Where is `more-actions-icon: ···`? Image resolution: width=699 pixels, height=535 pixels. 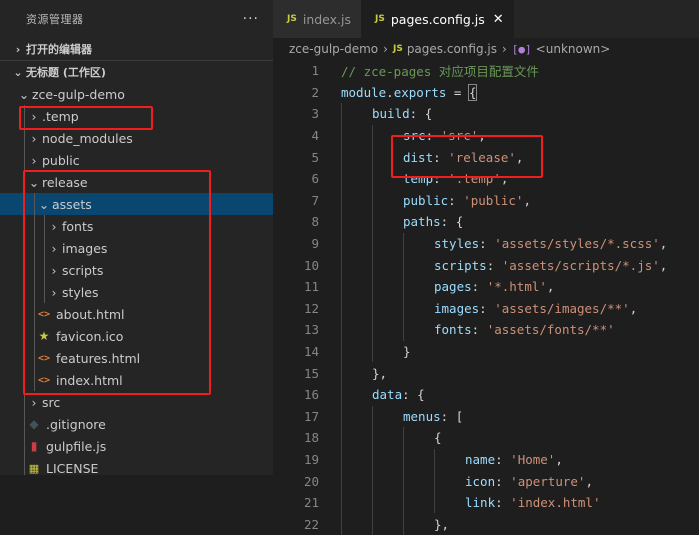 more-actions-icon: ··· is located at coordinates (251, 19).